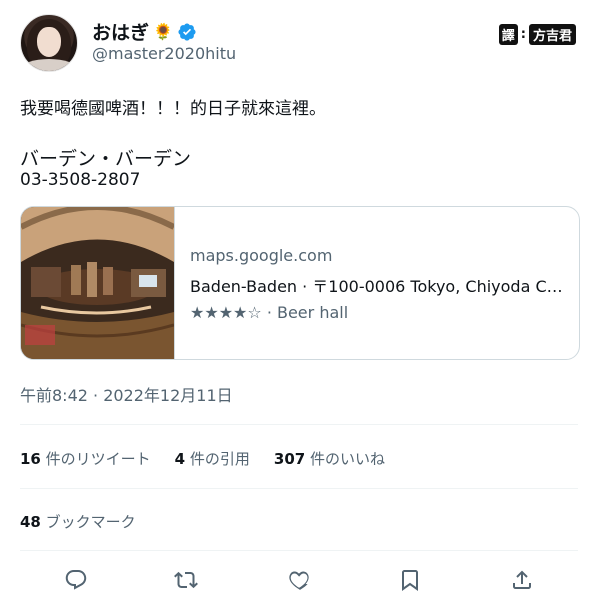  I want to click on avatar-face, so click(49, 42).